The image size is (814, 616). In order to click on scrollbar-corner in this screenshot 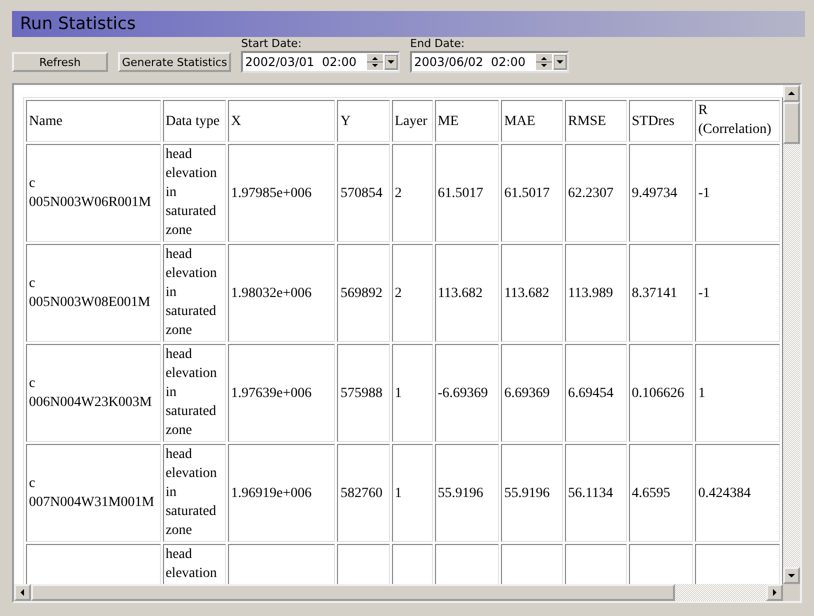, I will do `click(791, 592)`.